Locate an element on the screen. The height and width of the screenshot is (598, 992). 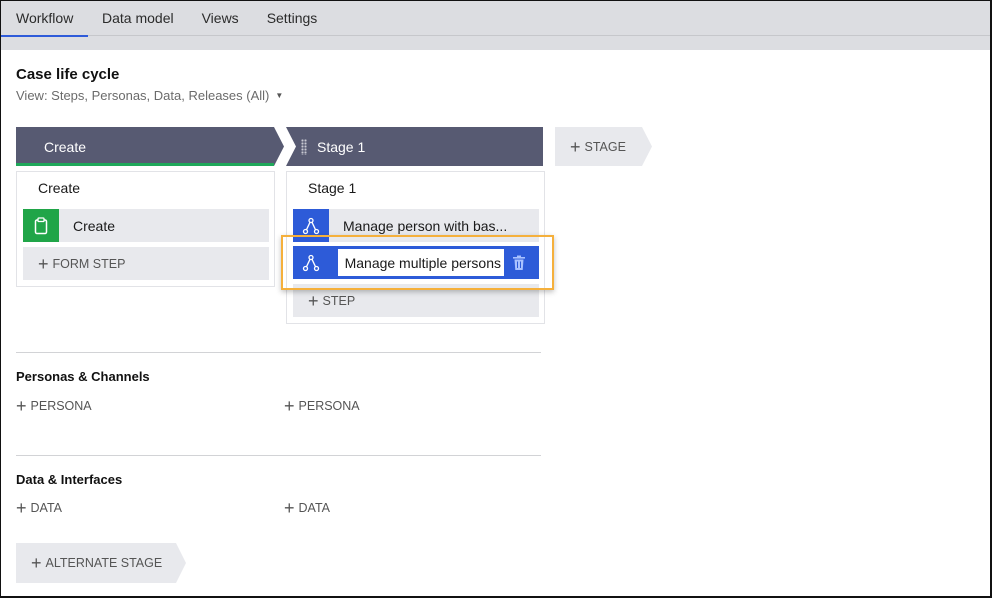
add-data-button-stage-1: + DATA is located at coordinates (307, 508).